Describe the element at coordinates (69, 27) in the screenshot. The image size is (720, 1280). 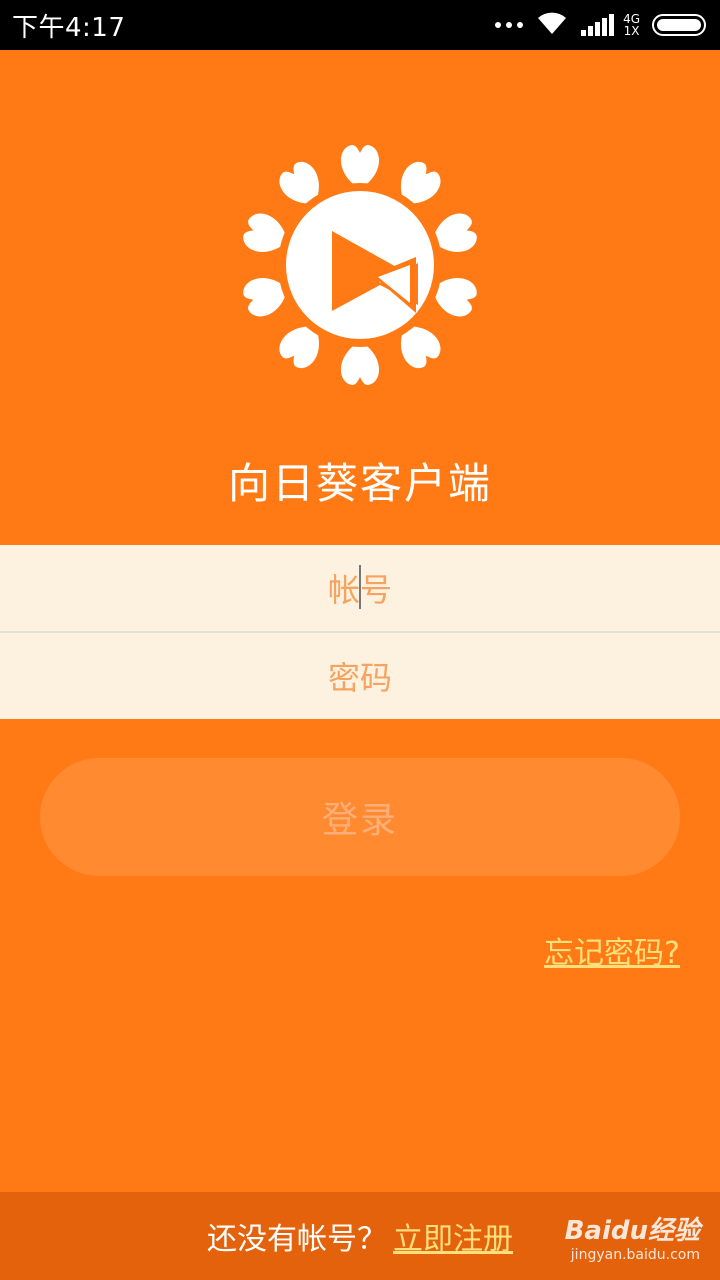
I see `status-time: 下午4:17` at that location.